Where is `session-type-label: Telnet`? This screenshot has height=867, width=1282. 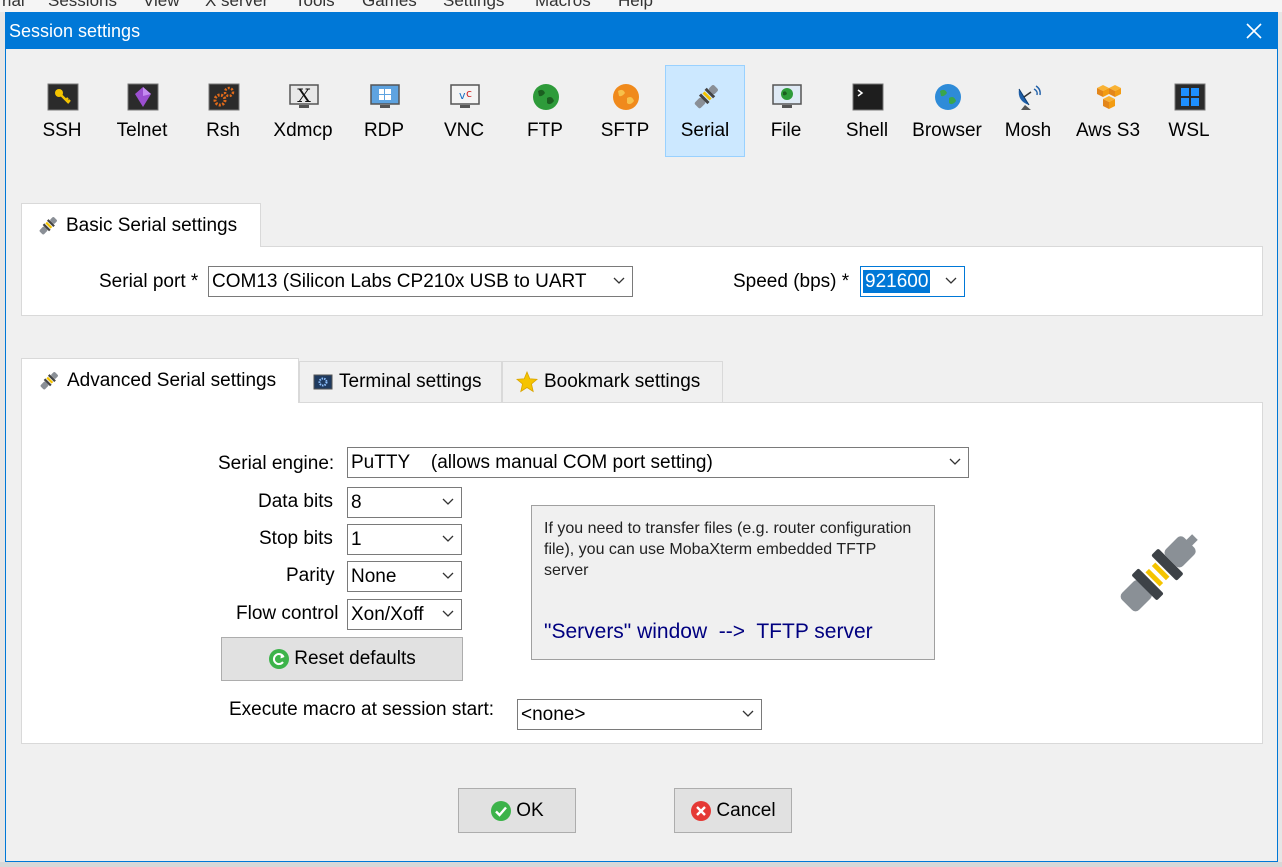 session-type-label: Telnet is located at coordinates (142, 130).